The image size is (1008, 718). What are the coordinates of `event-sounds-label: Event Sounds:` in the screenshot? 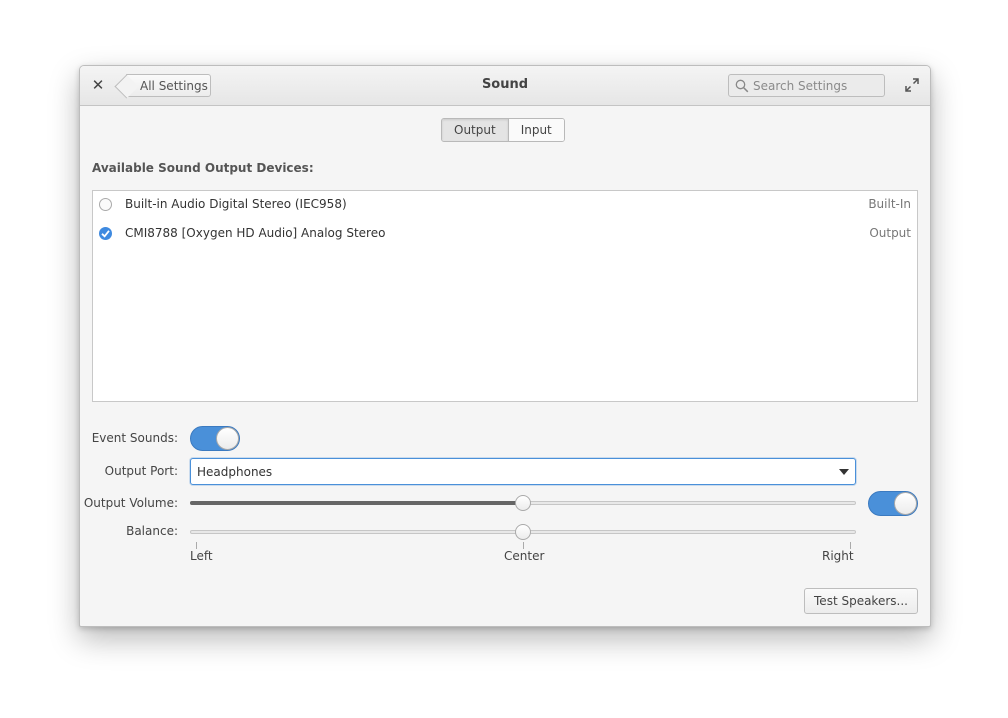 It's located at (134, 438).